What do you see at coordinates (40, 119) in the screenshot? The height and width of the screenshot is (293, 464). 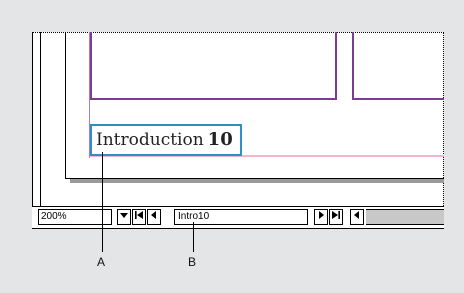 I see `pasteboard-edge` at bounding box center [40, 119].